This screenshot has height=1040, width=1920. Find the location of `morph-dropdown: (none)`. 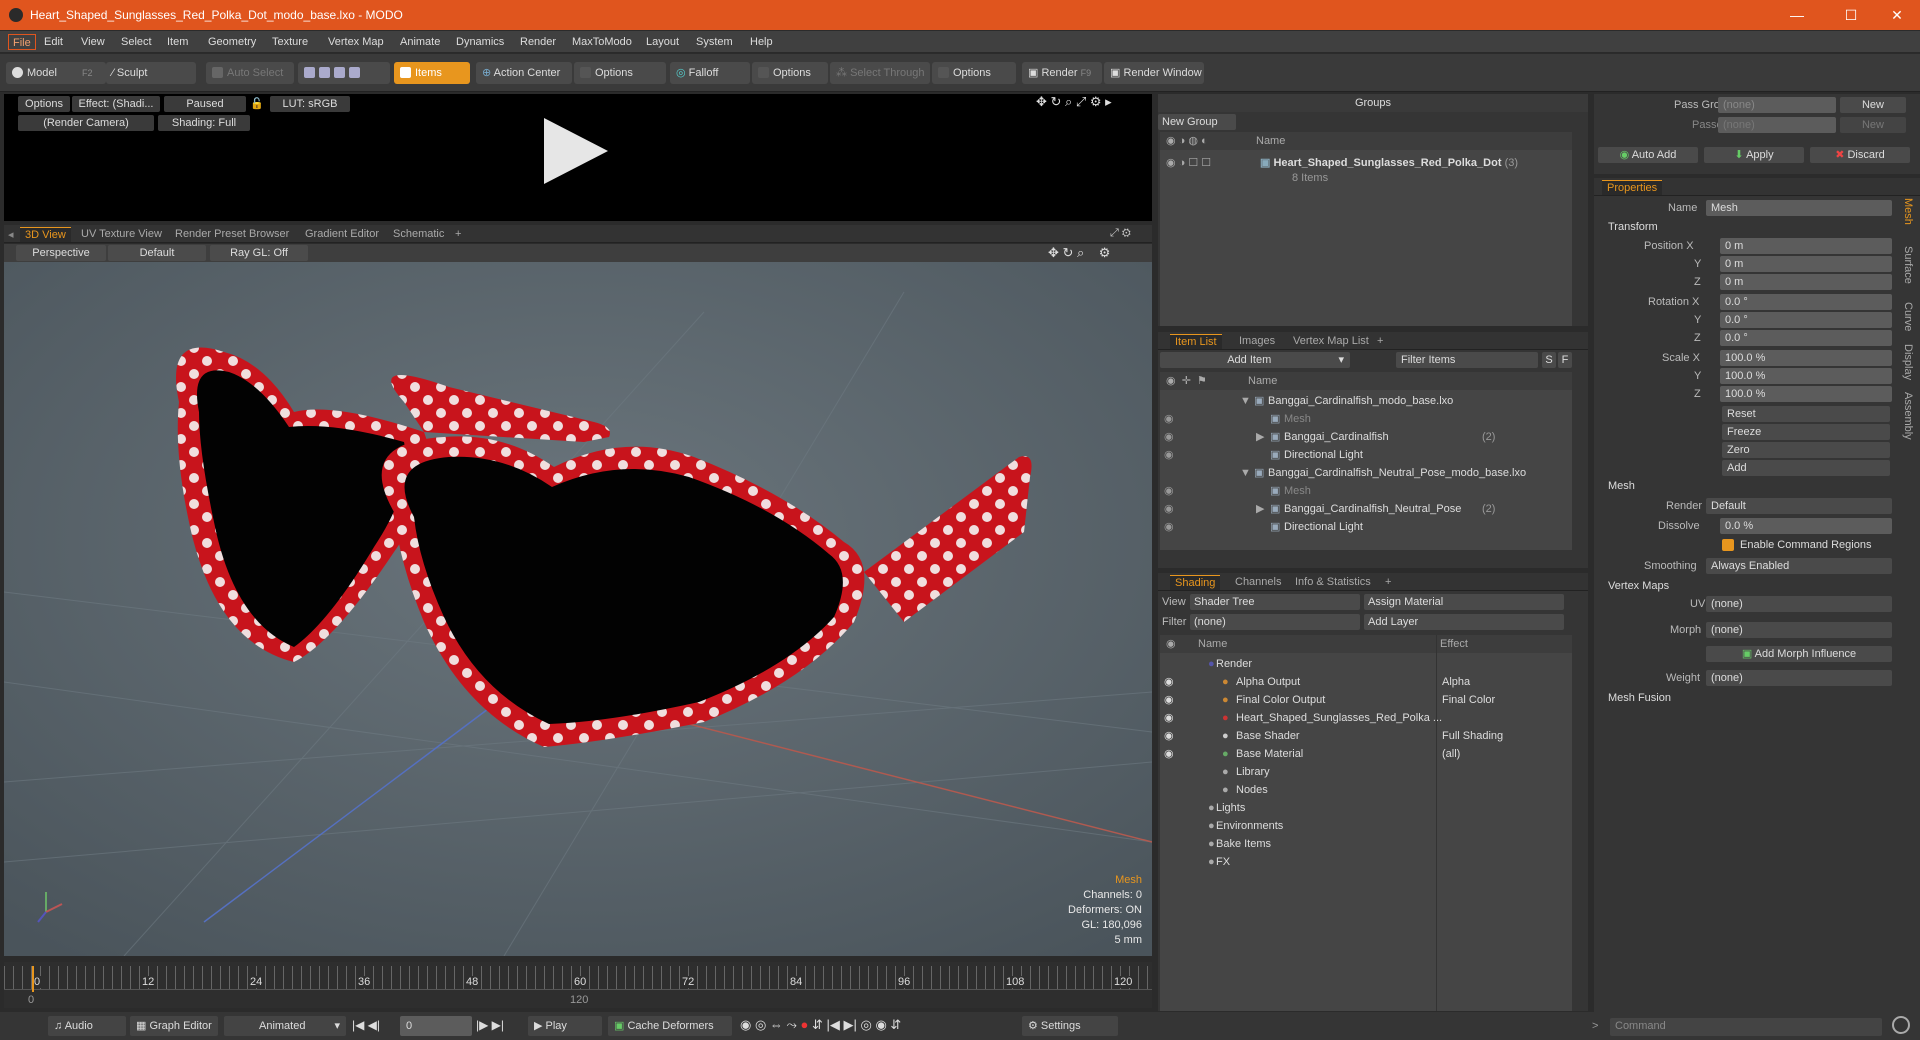

morph-dropdown: (none) is located at coordinates (1799, 630).